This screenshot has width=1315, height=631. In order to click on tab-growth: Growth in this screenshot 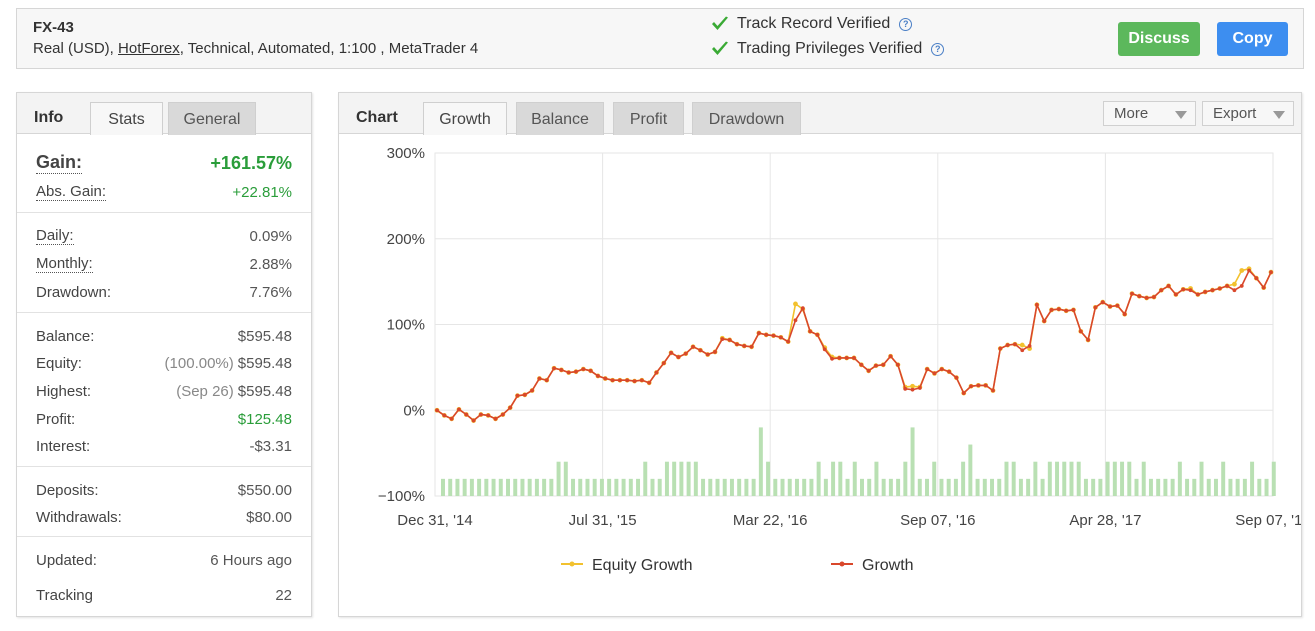, I will do `click(465, 118)`.